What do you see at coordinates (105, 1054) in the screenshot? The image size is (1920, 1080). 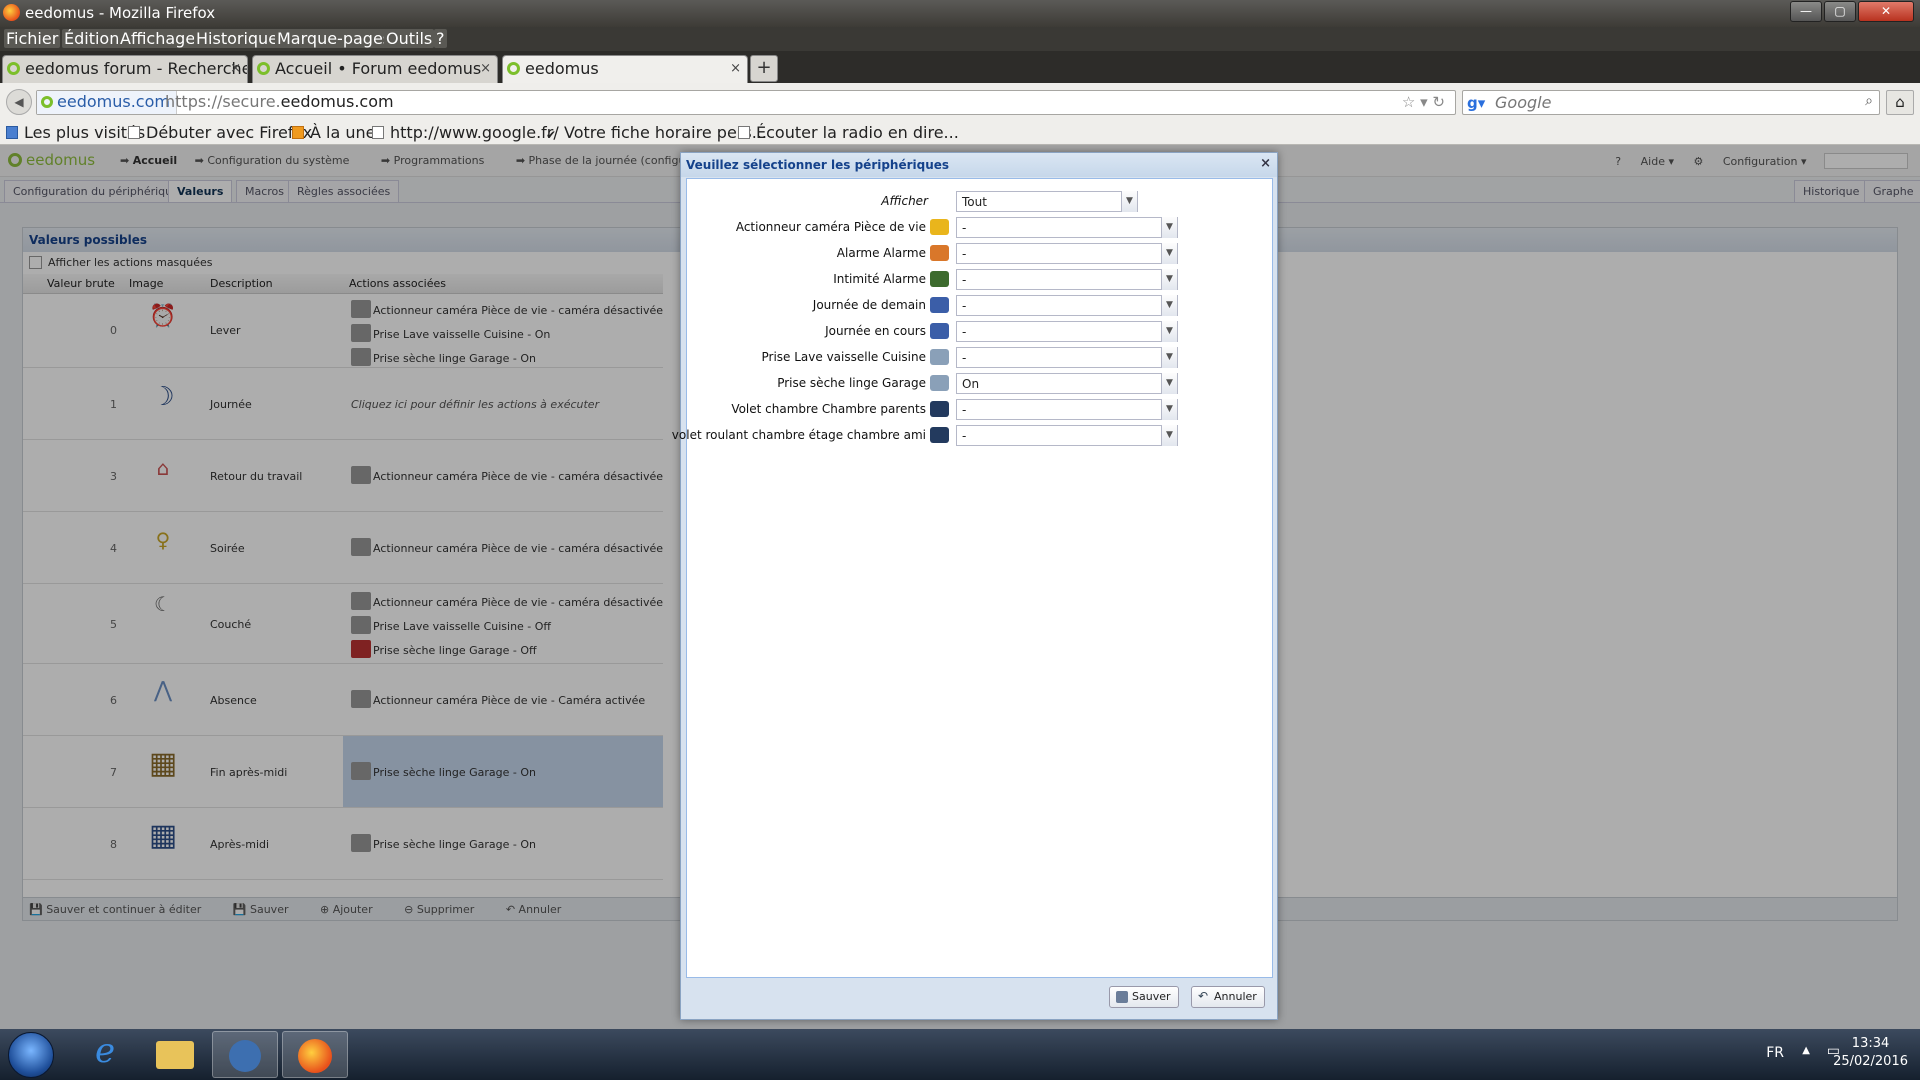 I see `internet-explorer-icon: e` at bounding box center [105, 1054].